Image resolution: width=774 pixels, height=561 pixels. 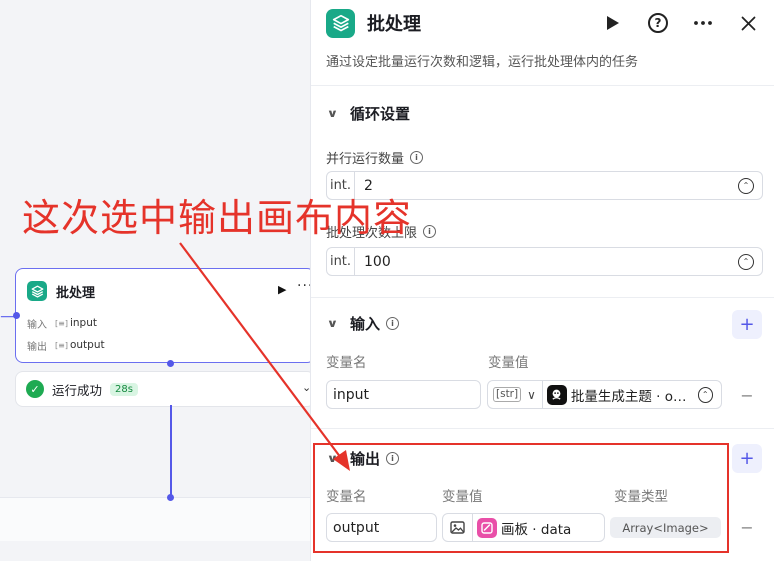 I want to click on node-title: 批处理, so click(x=76, y=293).